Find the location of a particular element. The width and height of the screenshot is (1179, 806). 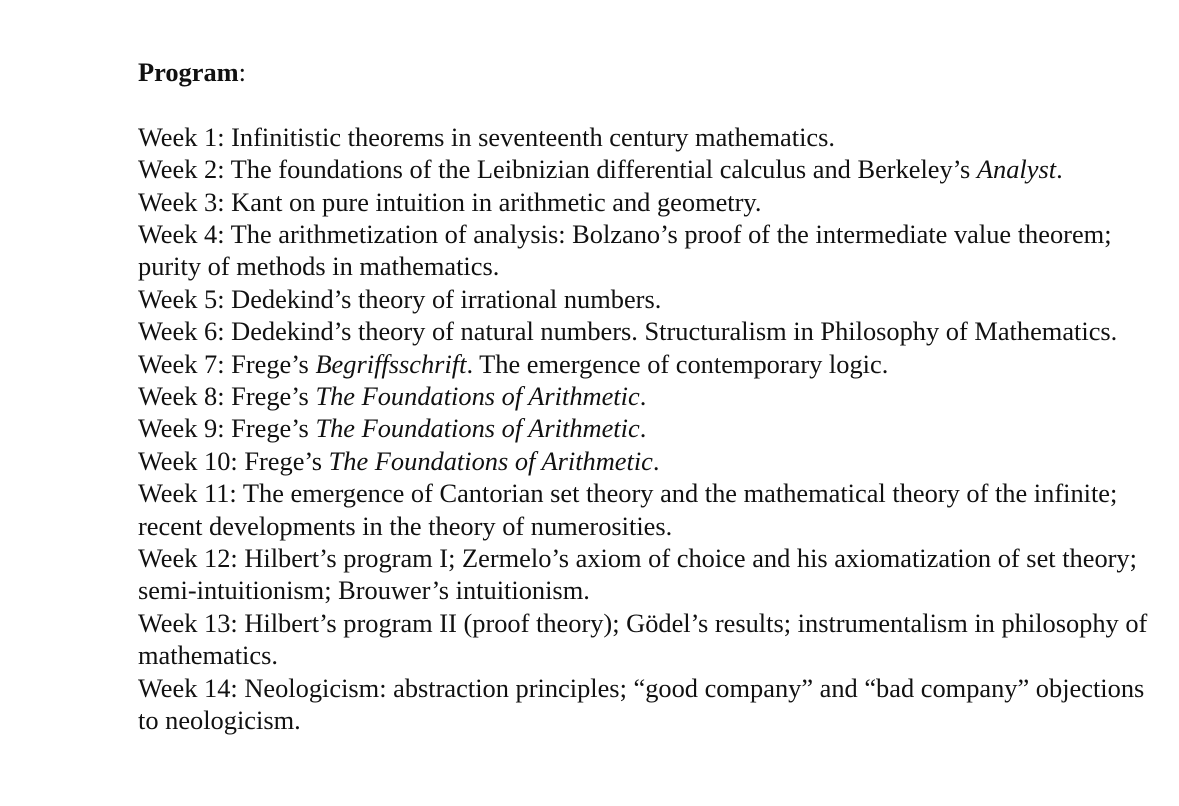

week-text: Week 7: Frege’s is located at coordinates (227, 363).